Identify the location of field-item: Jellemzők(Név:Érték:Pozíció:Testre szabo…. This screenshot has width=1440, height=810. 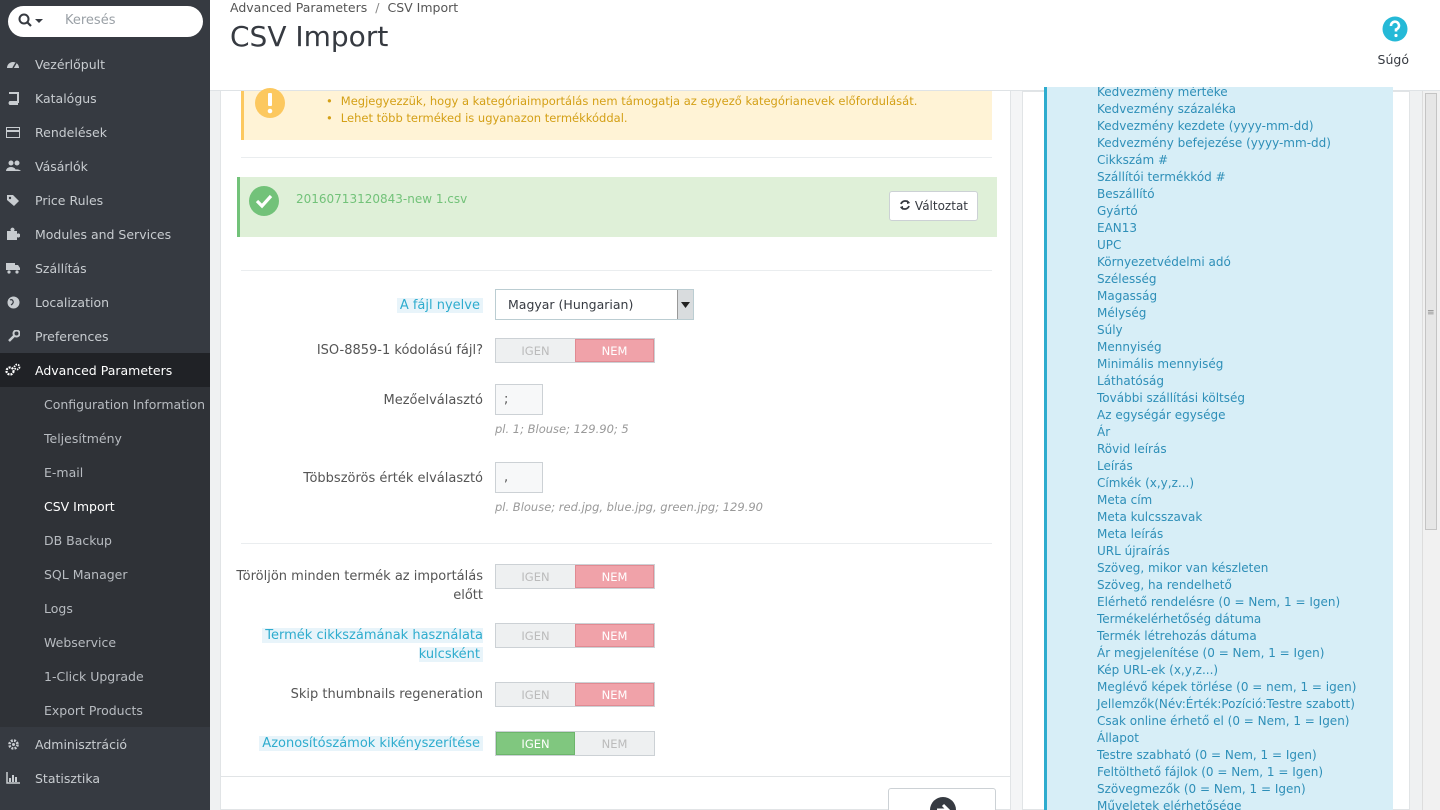
(1226, 704).